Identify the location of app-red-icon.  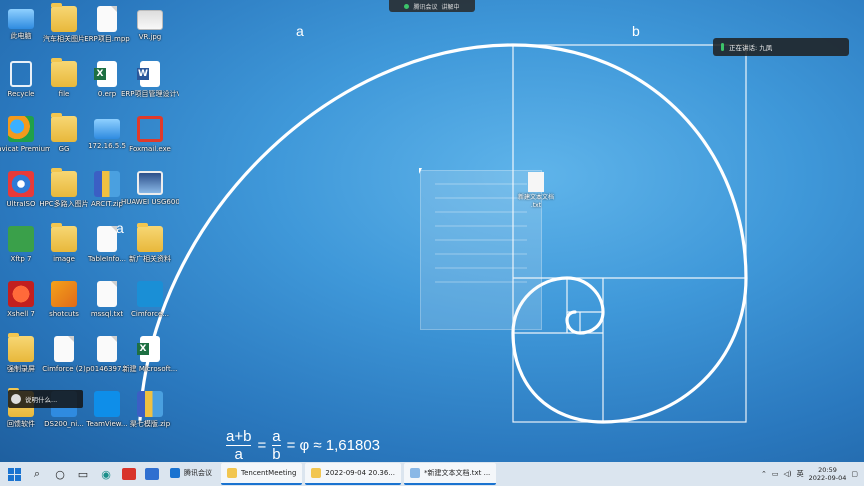
(129, 474).